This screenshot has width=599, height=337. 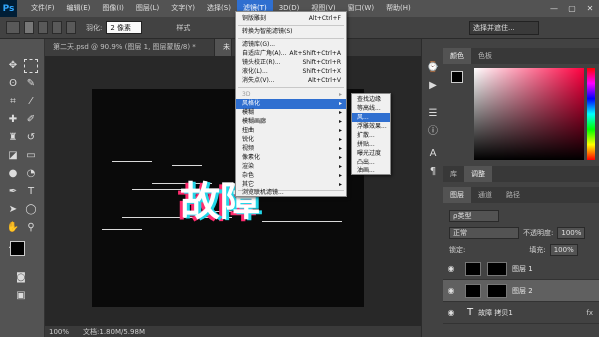 I want to click on tab-color: 颜色, so click(x=457, y=56).